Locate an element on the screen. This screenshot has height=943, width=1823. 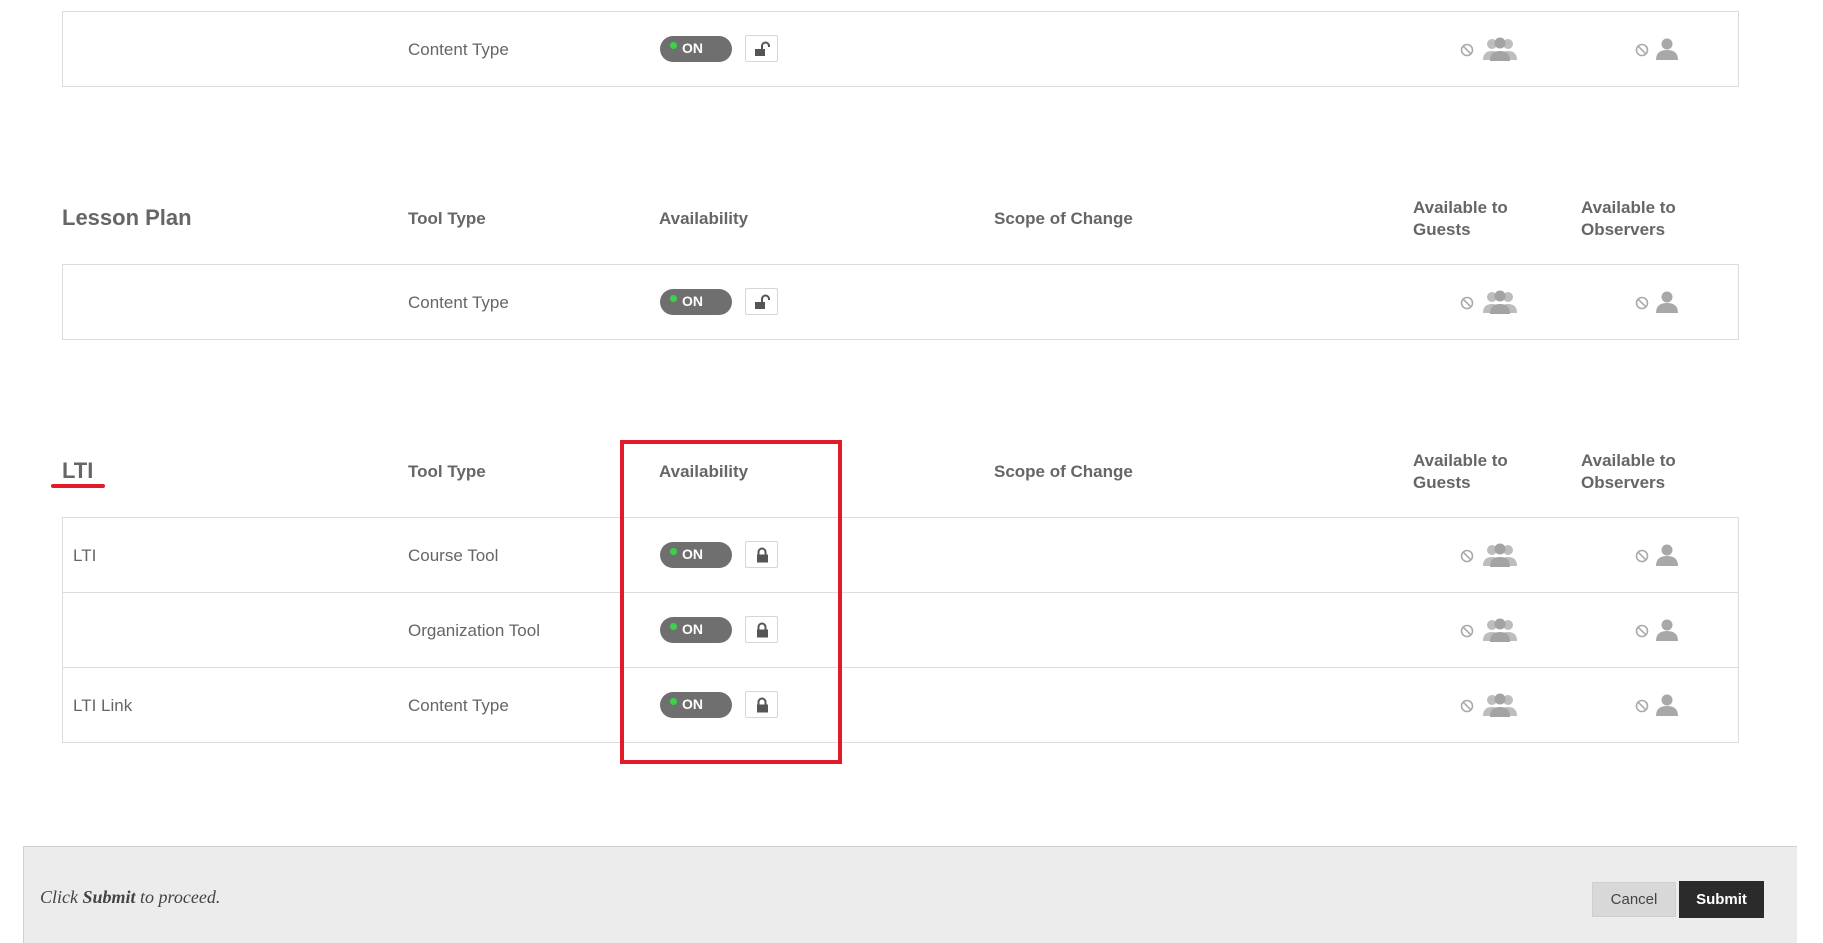
cancel-button: Cancel is located at coordinates (1634, 899).